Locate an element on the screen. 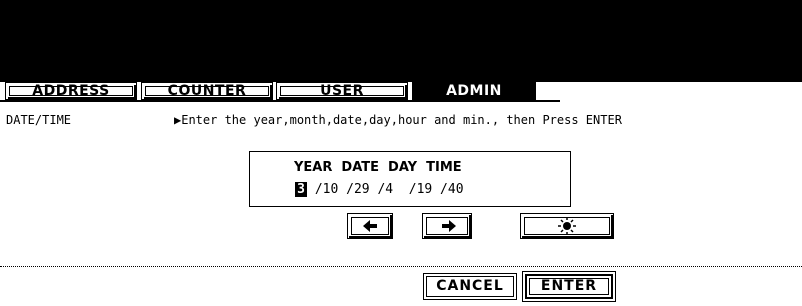 The height and width of the screenshot is (306, 802). arrow-left-icon is located at coordinates (370, 226).